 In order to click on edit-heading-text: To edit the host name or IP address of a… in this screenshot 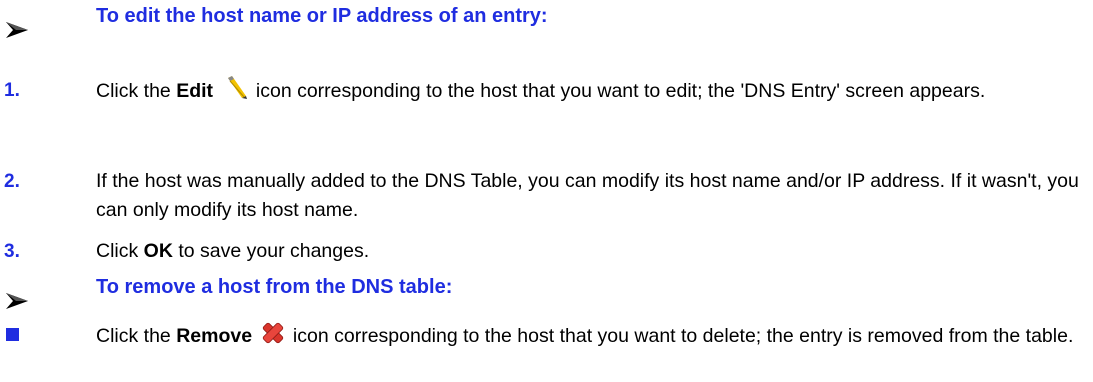, I will do `click(322, 15)`.